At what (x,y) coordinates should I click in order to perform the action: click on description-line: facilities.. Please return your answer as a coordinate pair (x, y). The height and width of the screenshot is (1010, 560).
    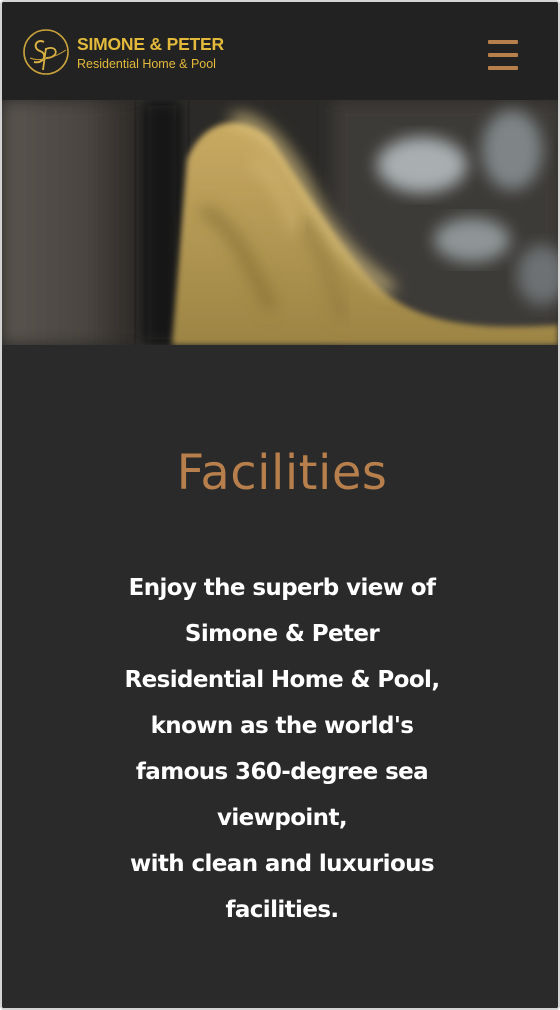
    Looking at the image, I should click on (282, 910).